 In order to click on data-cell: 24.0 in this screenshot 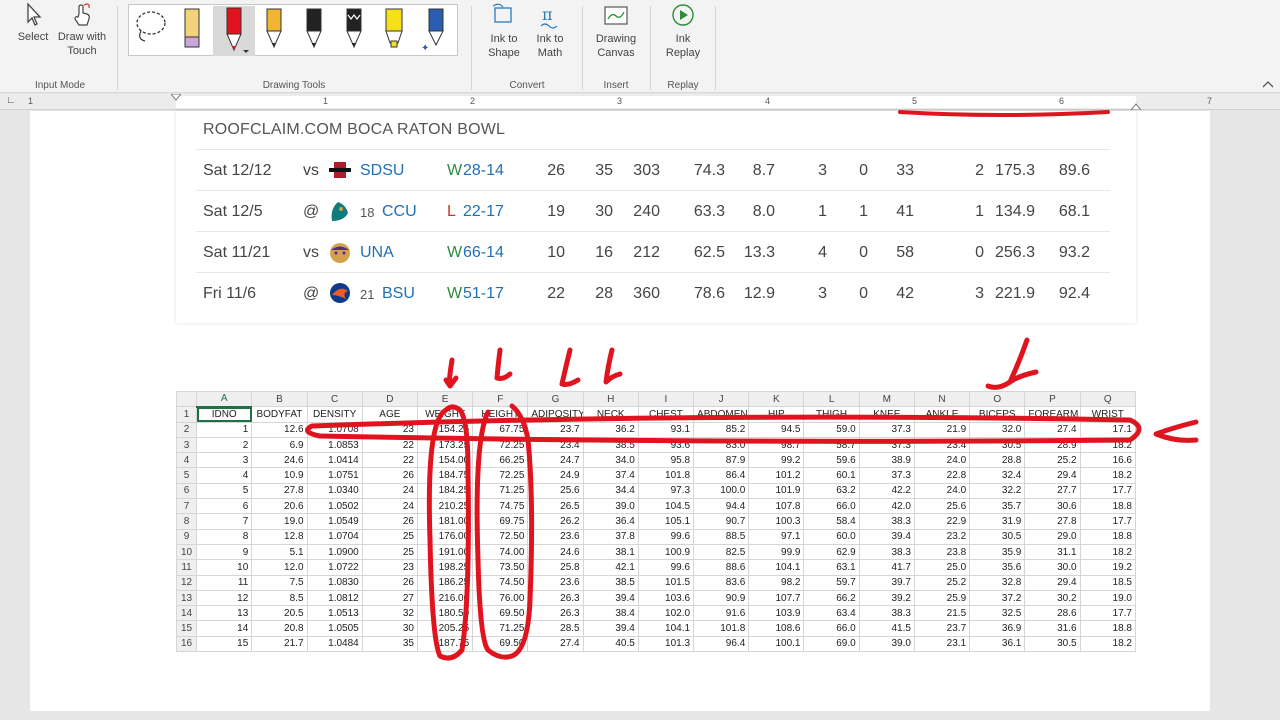, I will do `click(942, 491)`.